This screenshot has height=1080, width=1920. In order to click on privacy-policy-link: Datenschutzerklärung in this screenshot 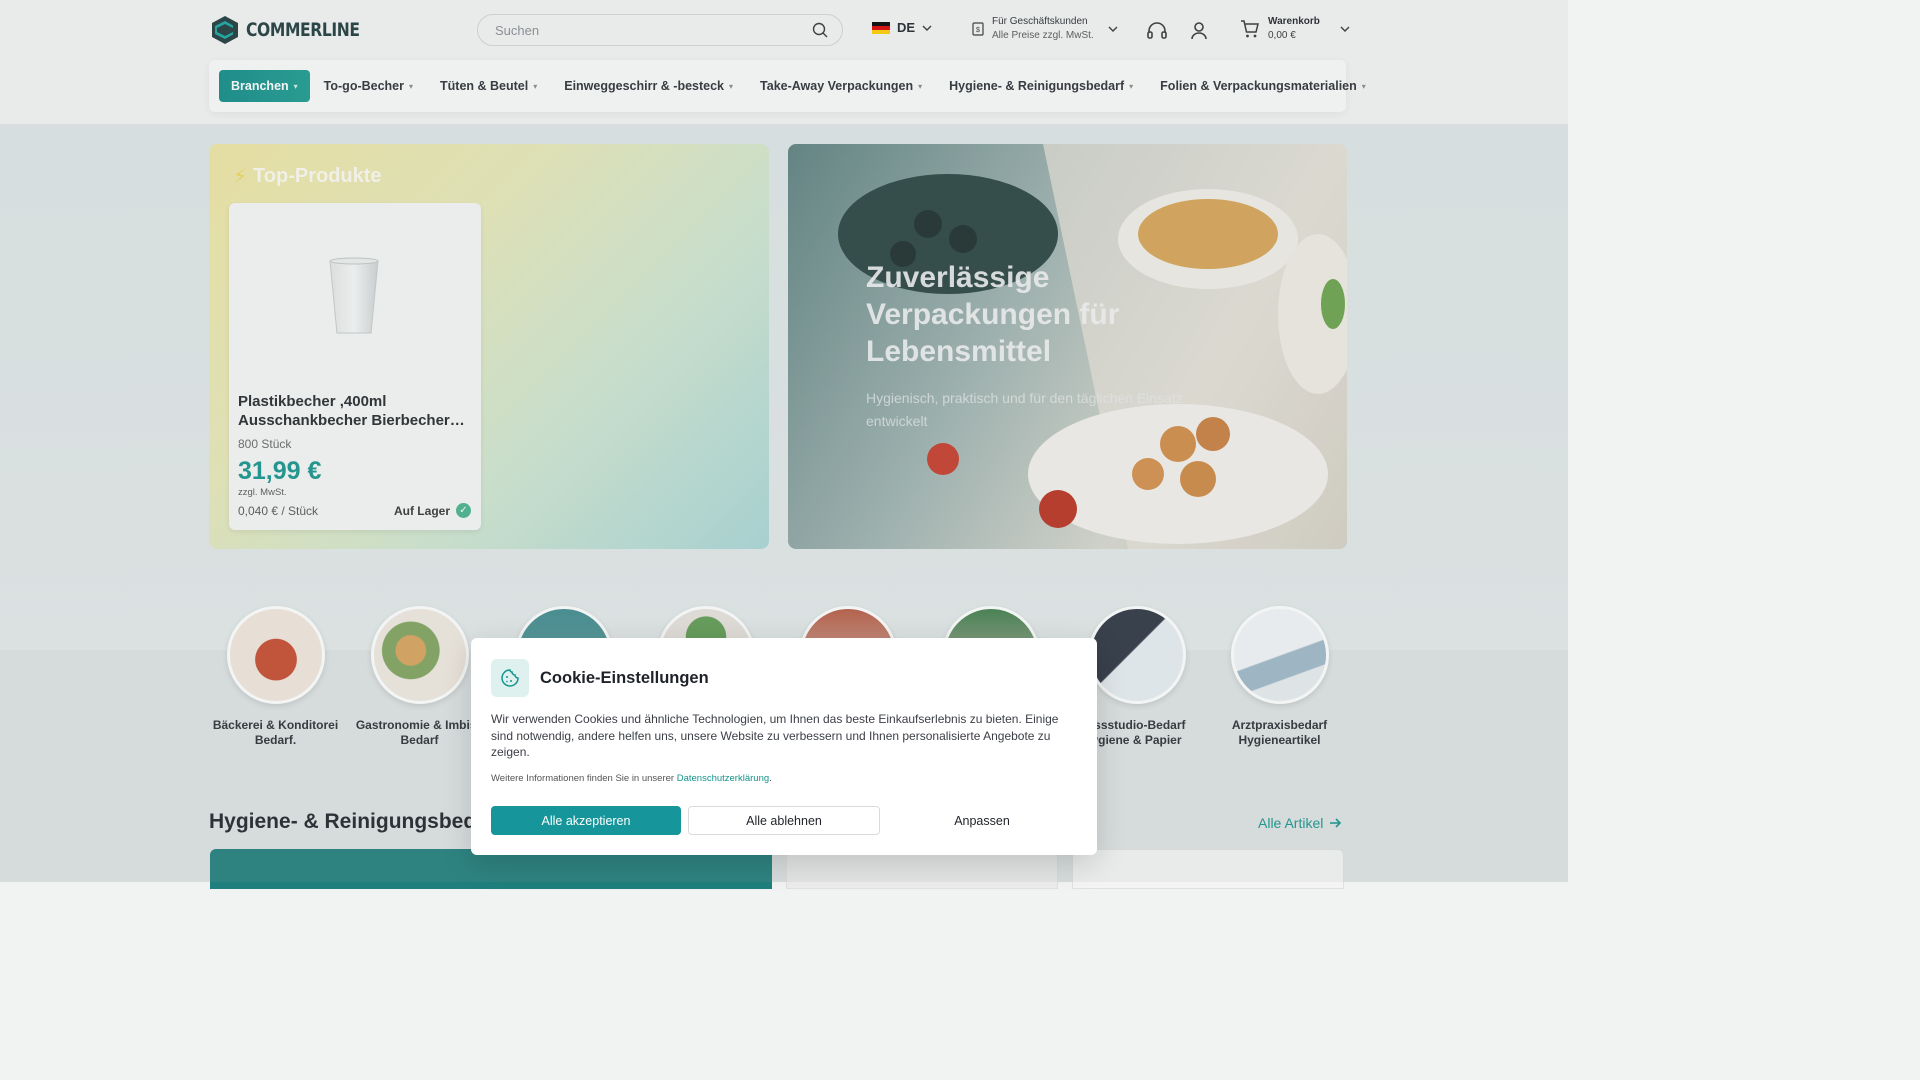, I will do `click(723, 778)`.